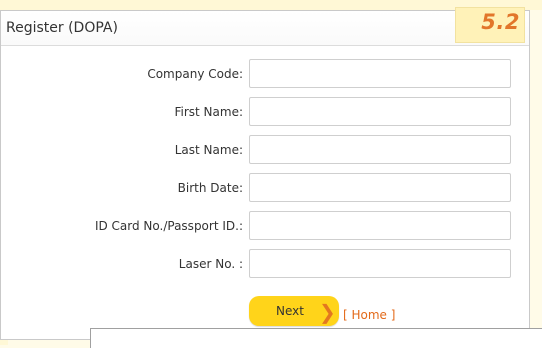  I want to click on overlay-panel-edge, so click(316, 338).